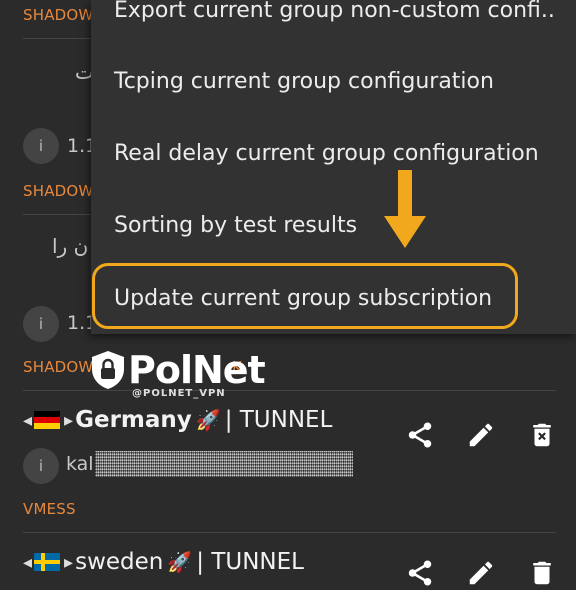 The image size is (576, 590). What do you see at coordinates (197, 370) in the screenshot?
I see `logo-text: PolNet` at bounding box center [197, 370].